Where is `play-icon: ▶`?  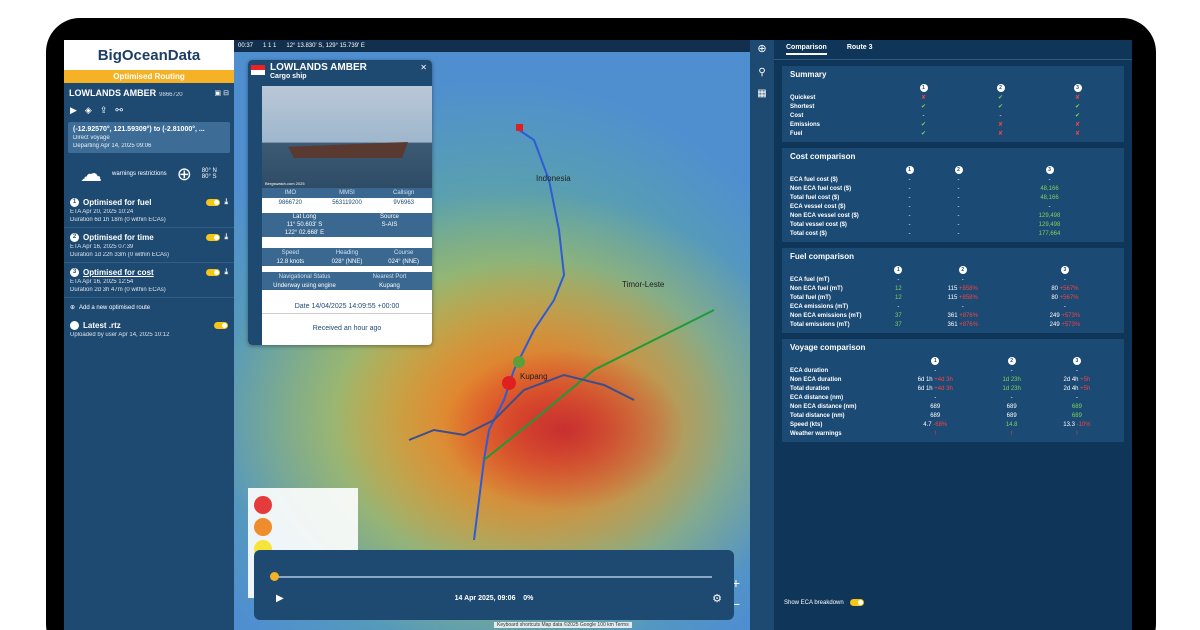 play-icon: ▶ is located at coordinates (73, 110).